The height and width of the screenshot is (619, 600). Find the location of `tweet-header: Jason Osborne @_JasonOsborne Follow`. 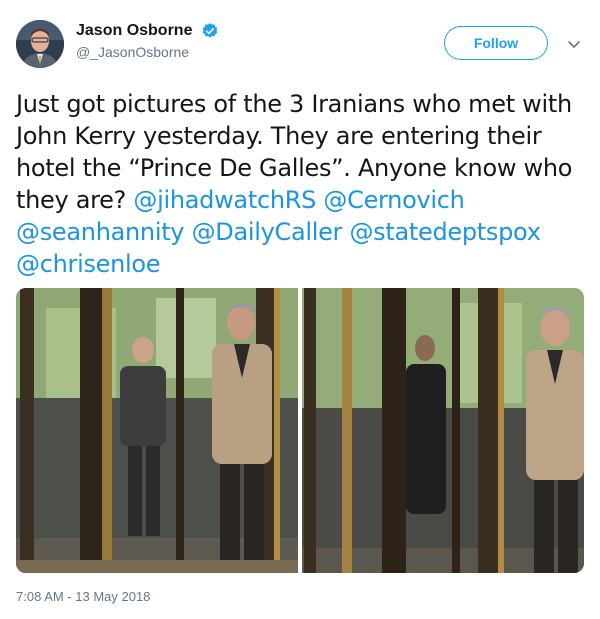

tweet-header: Jason Osborne @_JasonOsborne Follow is located at coordinates (300, 46).